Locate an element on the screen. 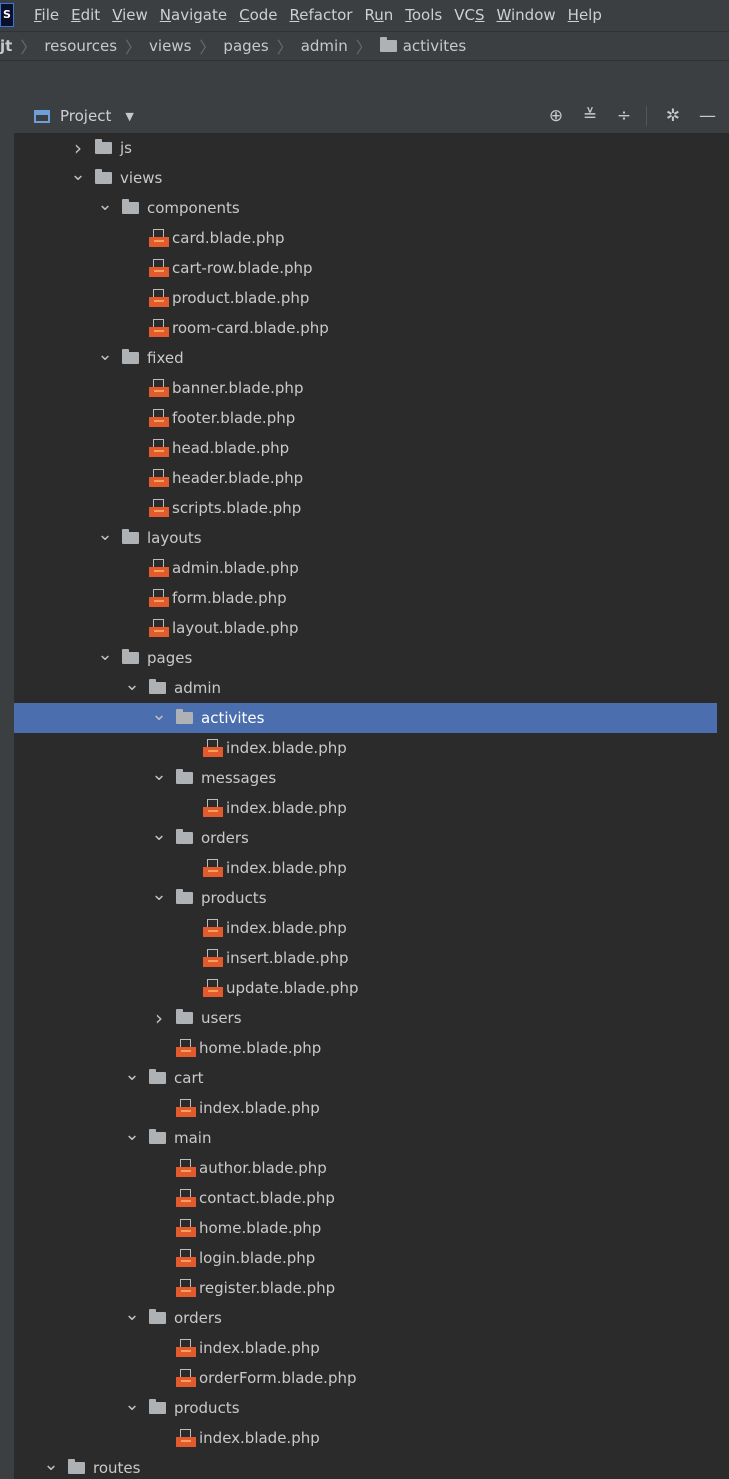 This screenshot has height=1479, width=729. tree-folder-row: ⌄ main is located at coordinates (365, 1138).